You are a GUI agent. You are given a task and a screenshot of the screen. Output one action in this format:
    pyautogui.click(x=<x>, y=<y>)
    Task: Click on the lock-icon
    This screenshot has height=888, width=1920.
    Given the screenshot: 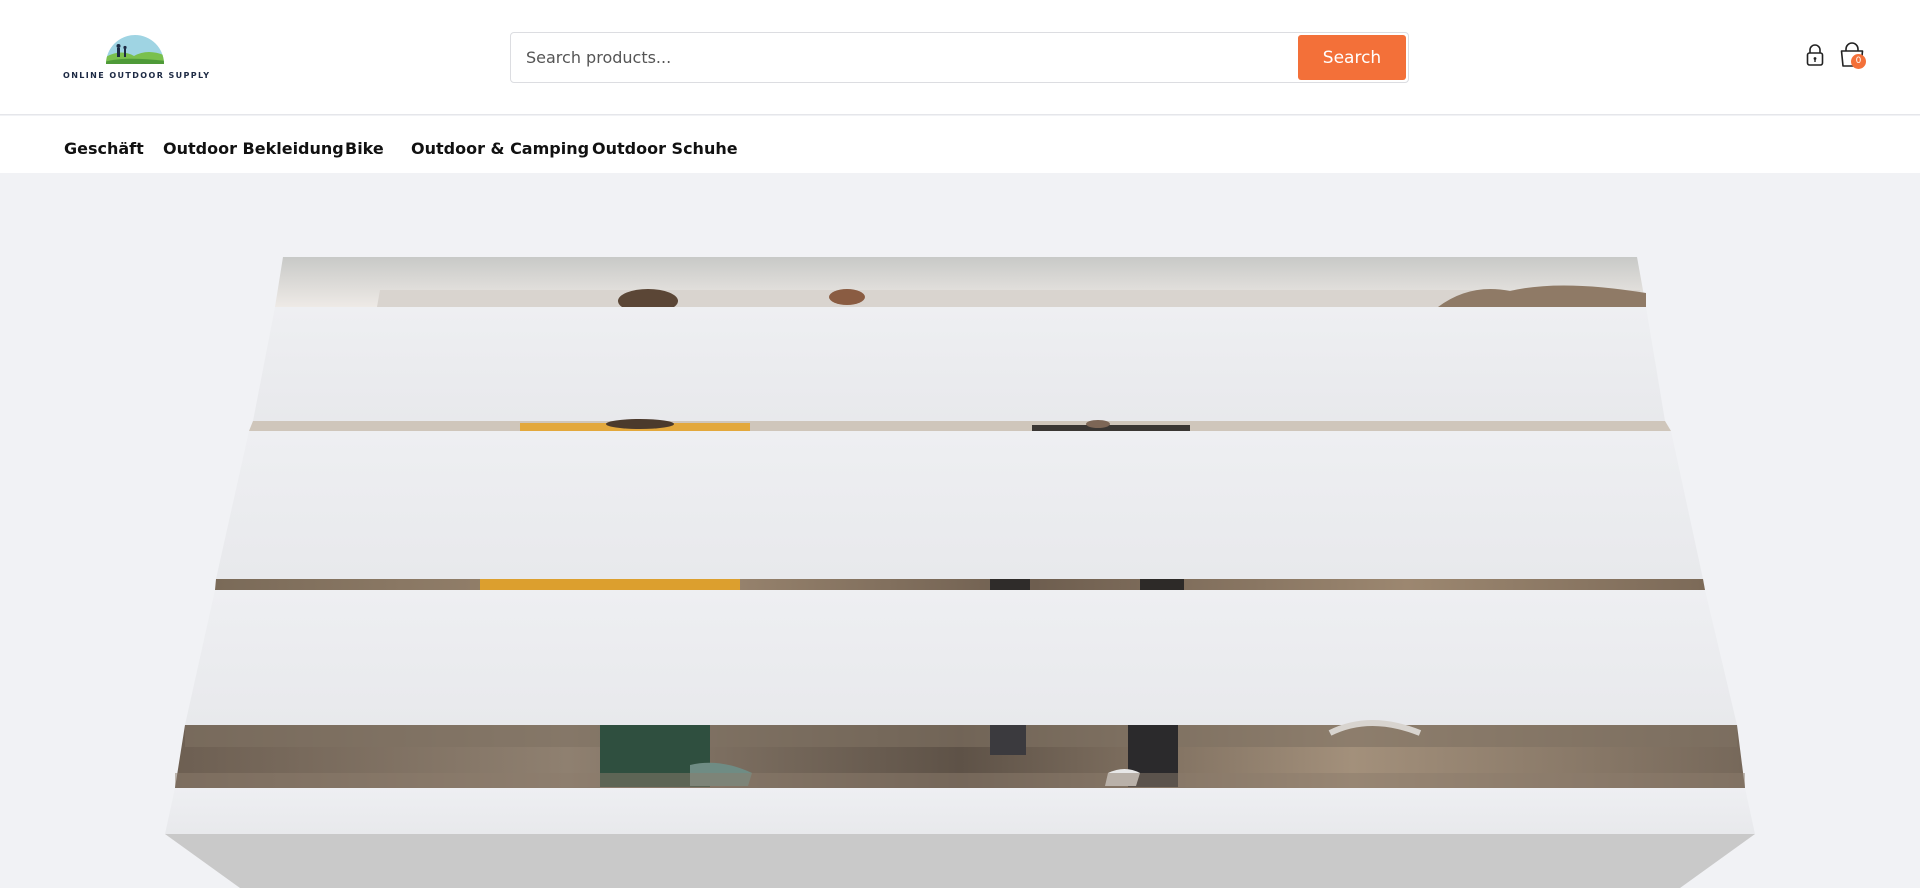 What is the action you would take?
    pyautogui.click(x=1815, y=55)
    